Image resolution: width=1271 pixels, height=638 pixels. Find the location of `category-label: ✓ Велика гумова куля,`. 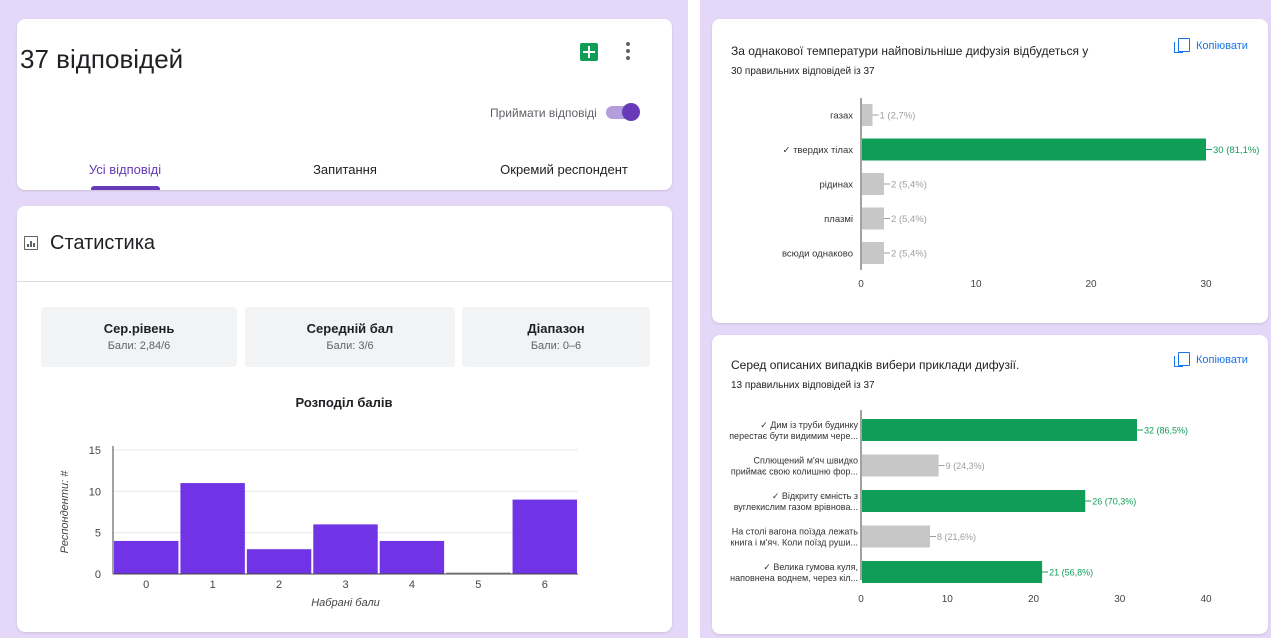

category-label: ✓ Велика гумова куля, is located at coordinates (810, 567).